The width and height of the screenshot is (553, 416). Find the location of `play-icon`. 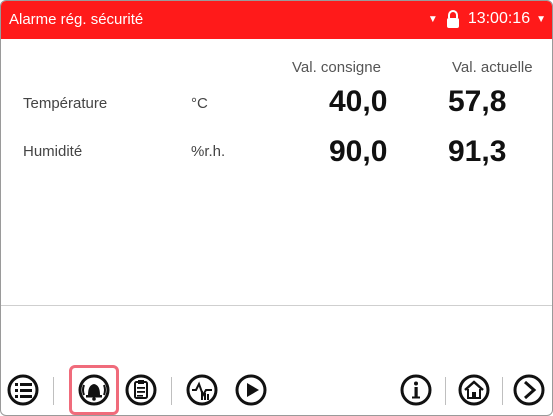

play-icon is located at coordinates (251, 390).